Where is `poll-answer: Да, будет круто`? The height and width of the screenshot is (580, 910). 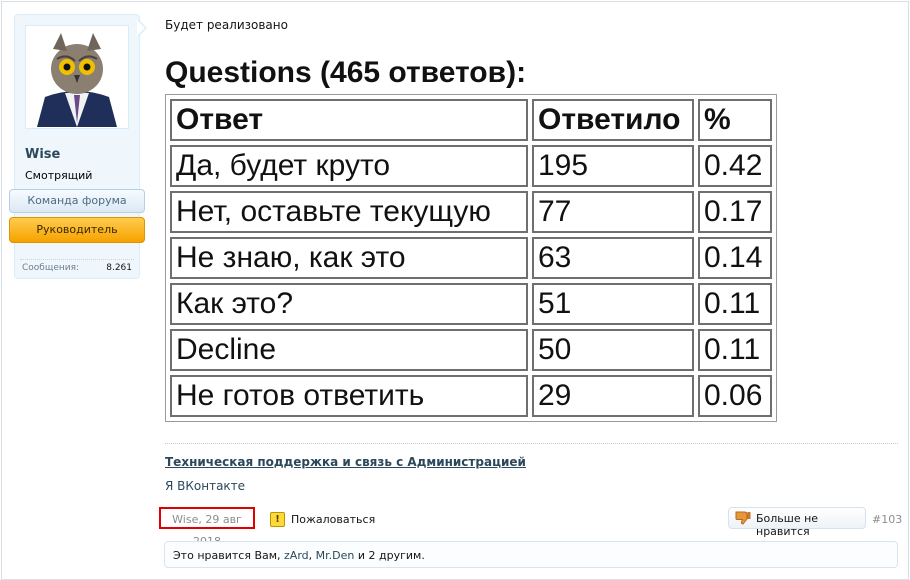 poll-answer: Да, будет круто is located at coordinates (349, 166).